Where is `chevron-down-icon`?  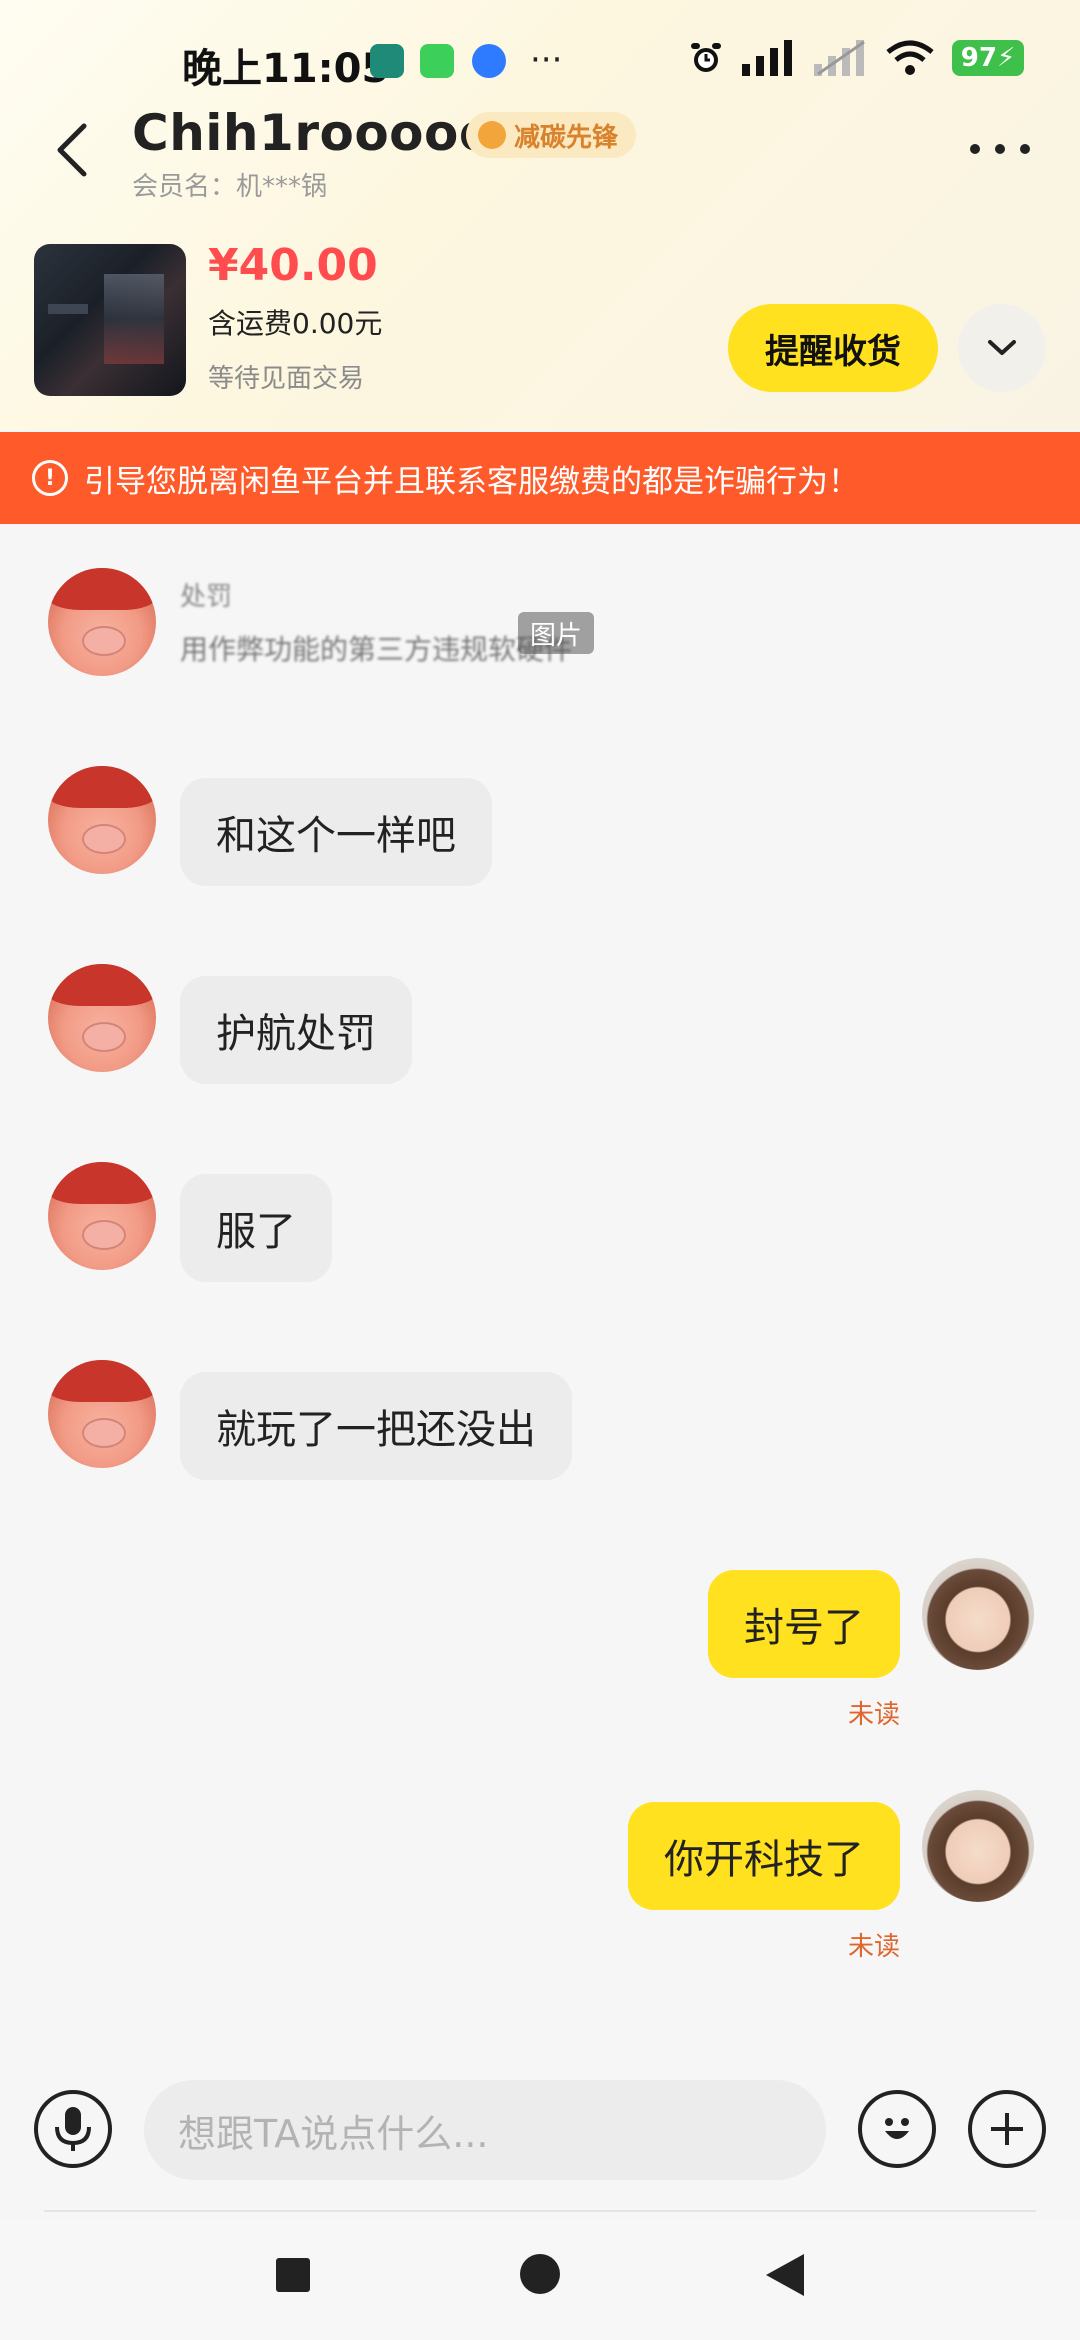 chevron-down-icon is located at coordinates (1002, 347).